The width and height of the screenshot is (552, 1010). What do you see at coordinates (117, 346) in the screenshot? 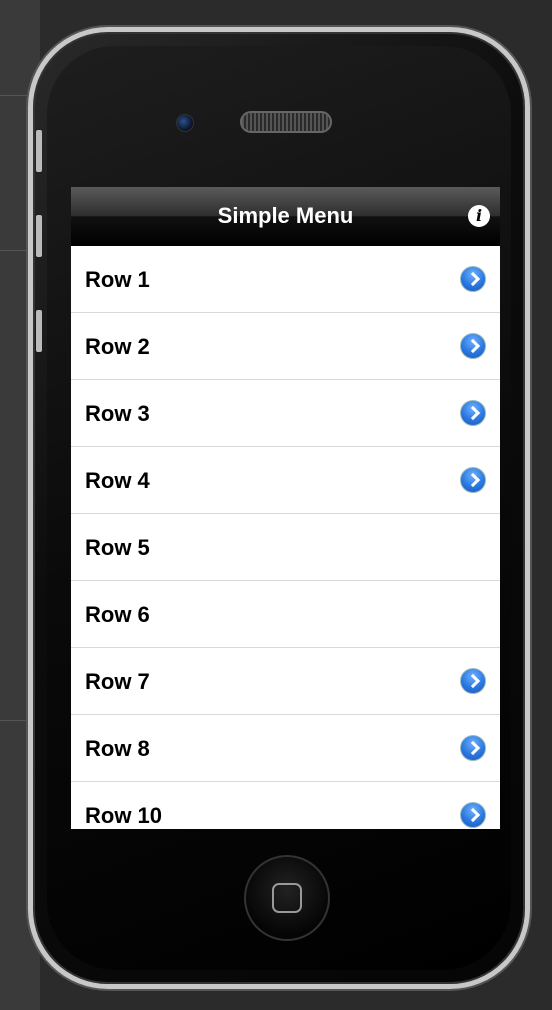
I see `row-label: Row 2` at bounding box center [117, 346].